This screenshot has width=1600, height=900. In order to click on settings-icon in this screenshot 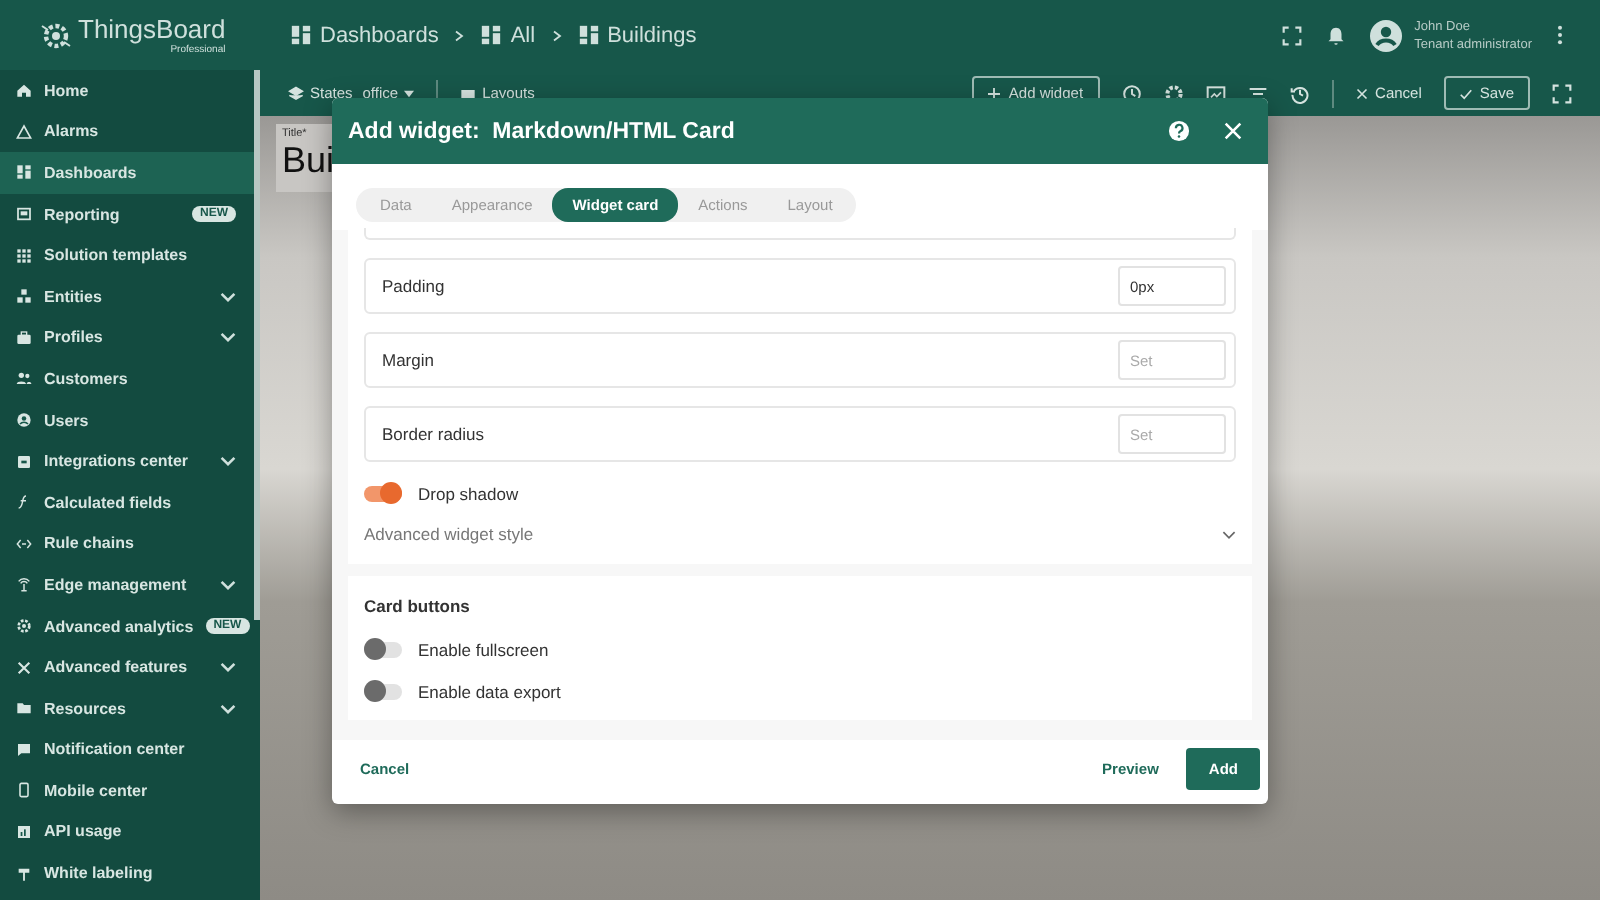, I will do `click(1173, 93)`.